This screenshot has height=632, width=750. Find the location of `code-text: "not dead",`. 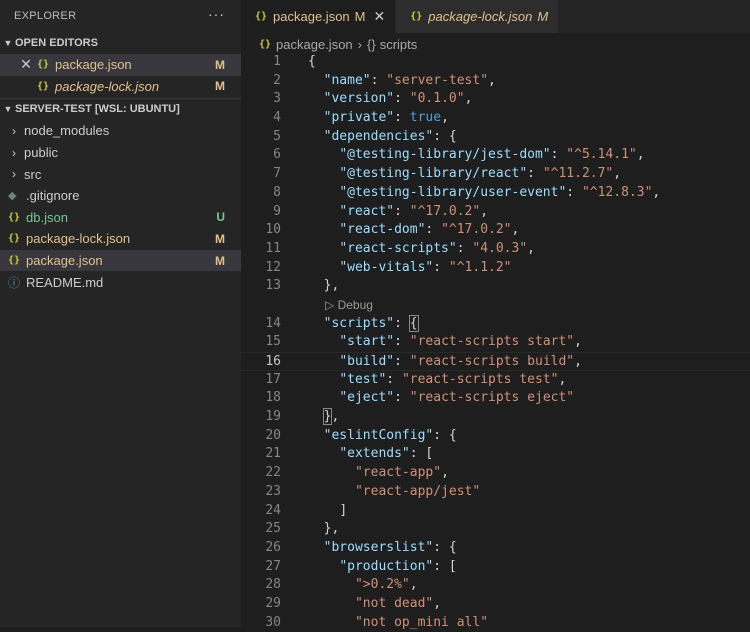

code-text: "not dead", is located at coordinates (398, 603).